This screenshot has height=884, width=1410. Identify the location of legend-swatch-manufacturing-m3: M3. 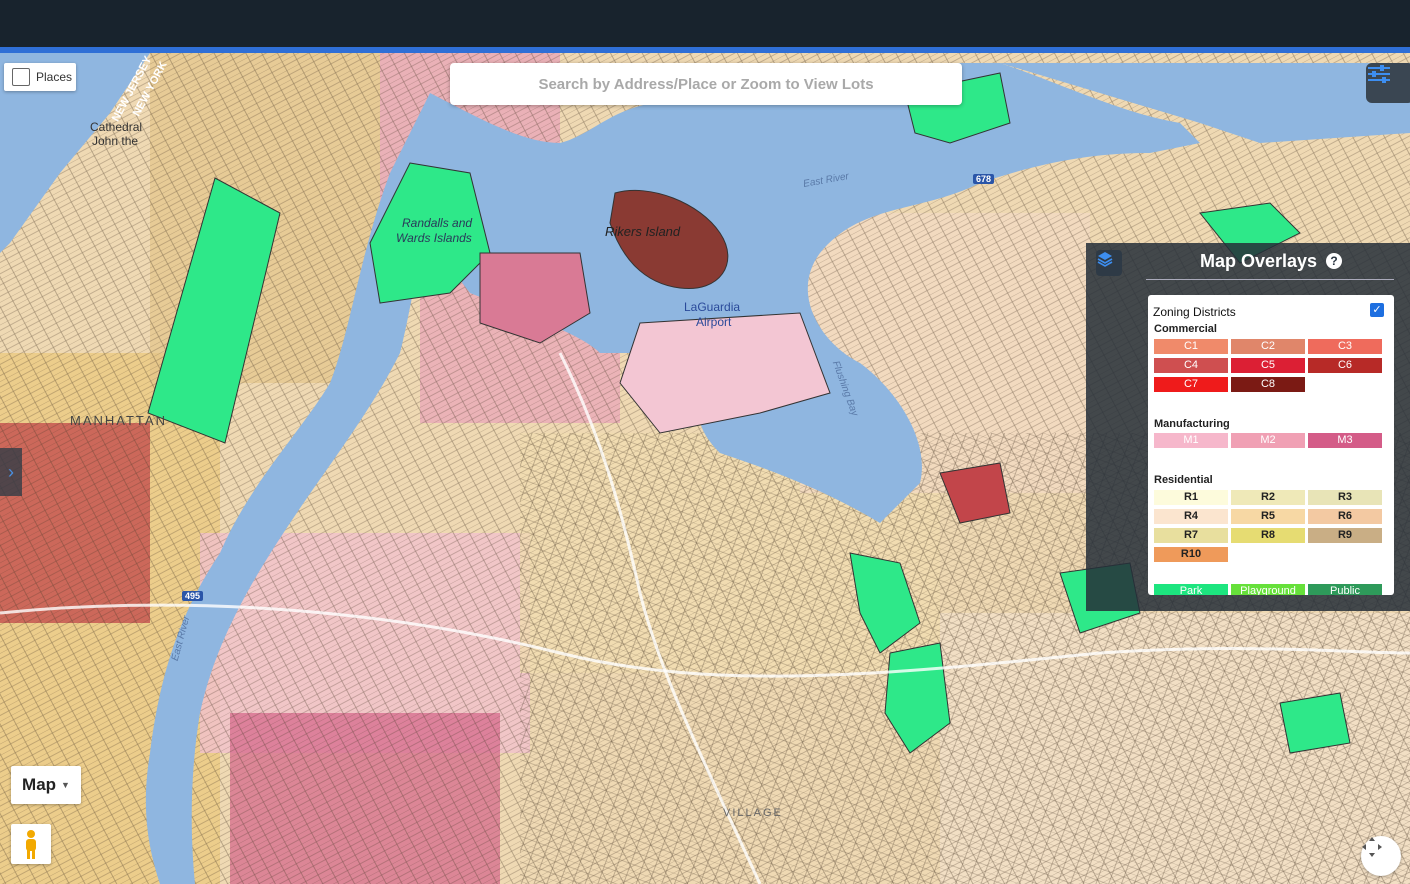
(1345, 440).